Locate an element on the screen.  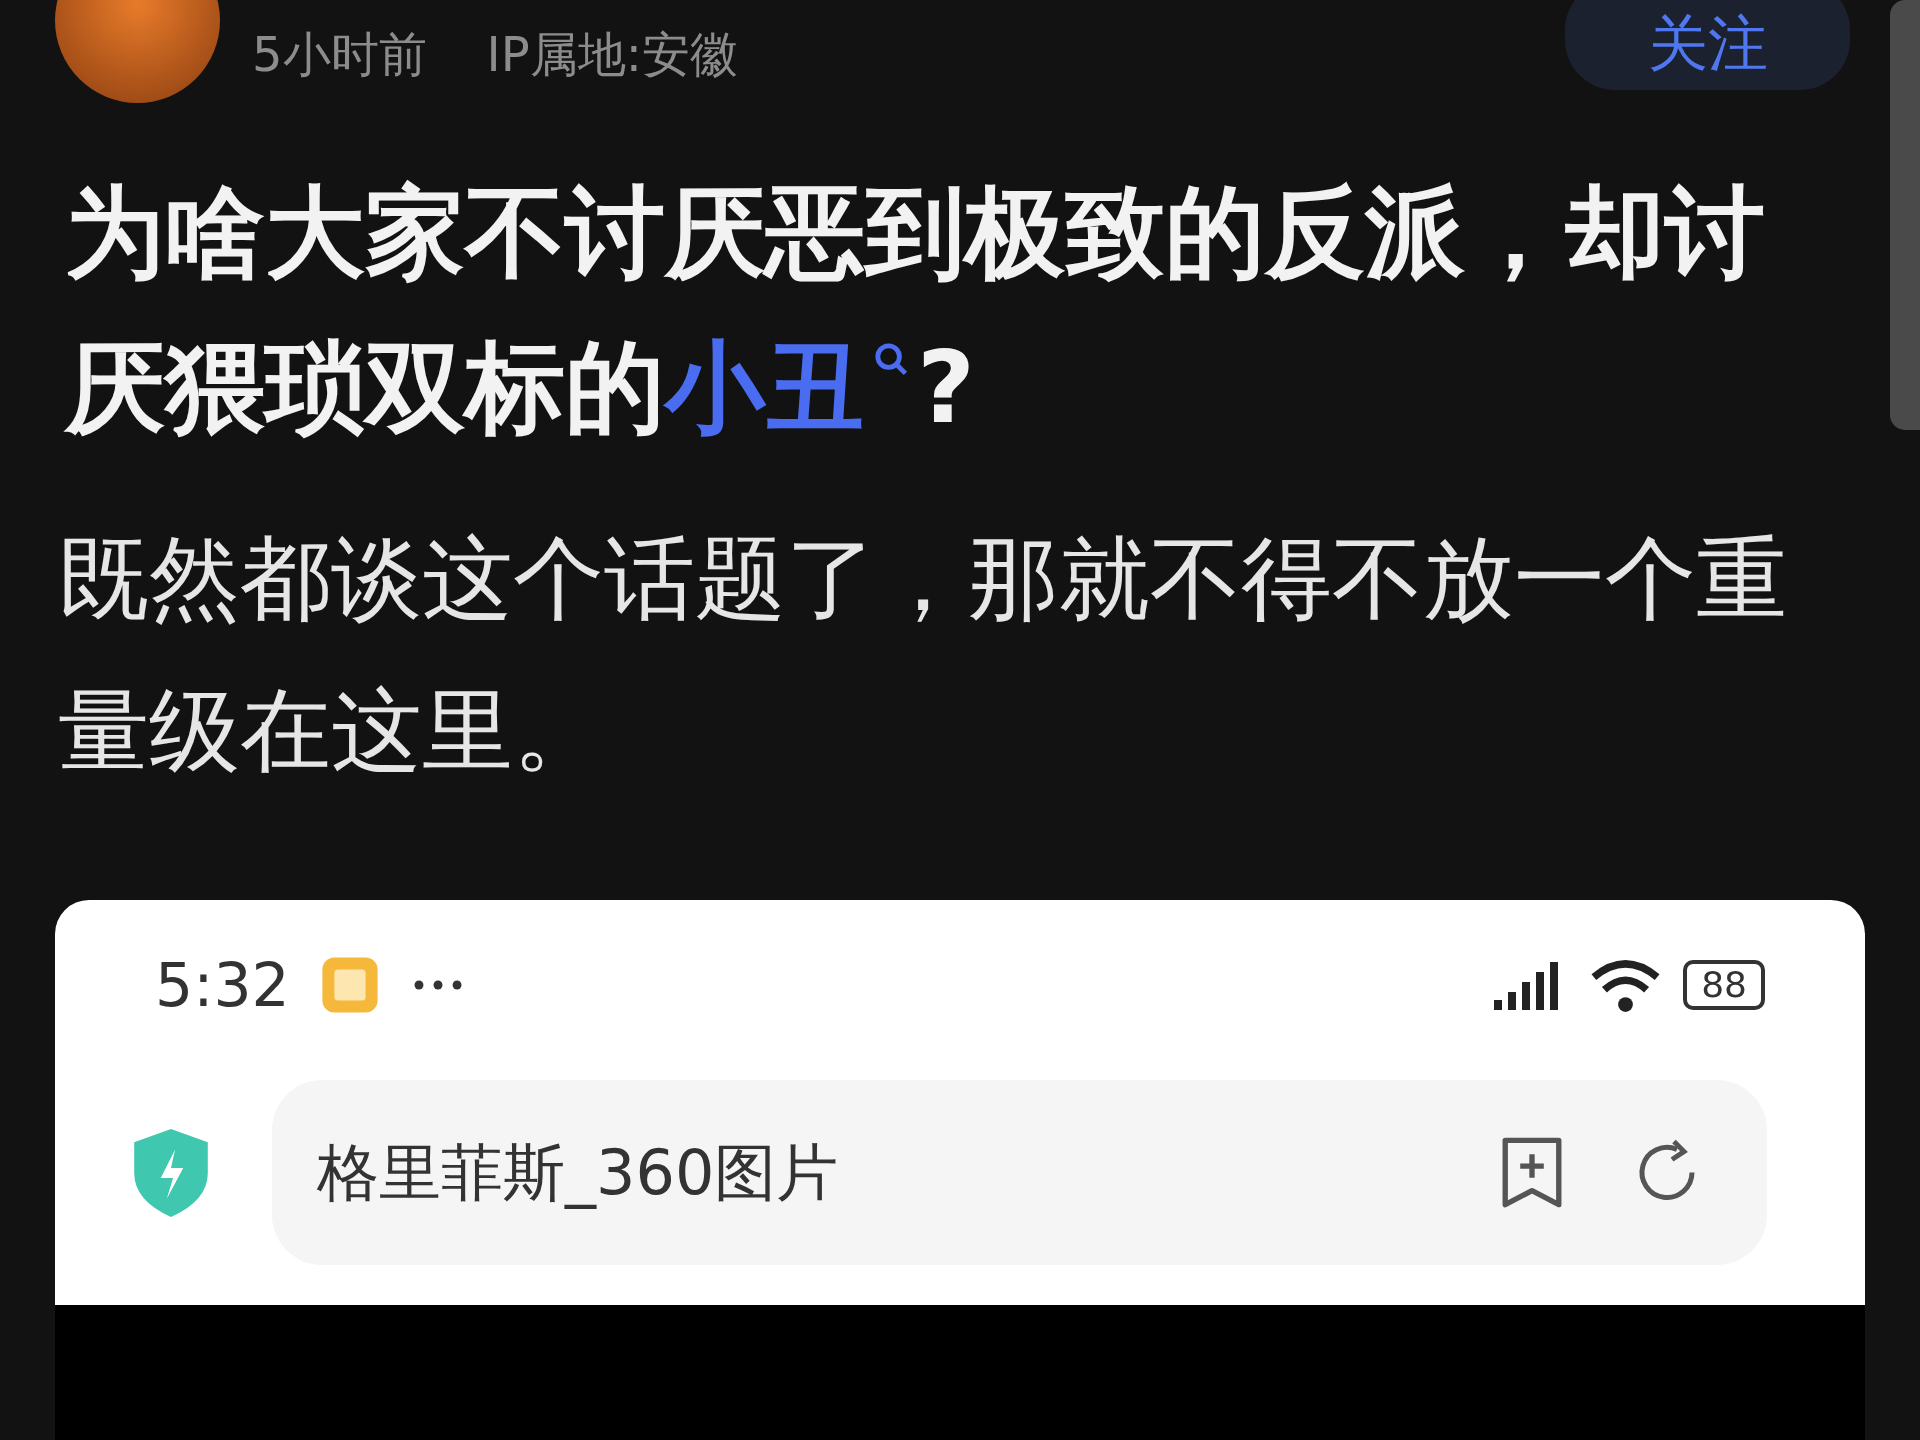
address-text: 格里菲斯_360图片 is located at coordinates (578, 1172).